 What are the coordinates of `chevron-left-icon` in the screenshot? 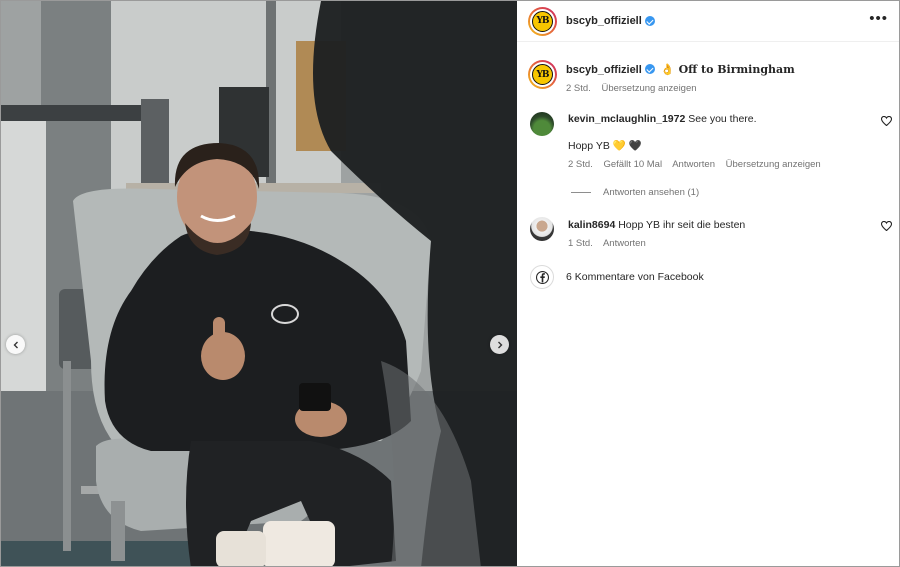 It's located at (15, 344).